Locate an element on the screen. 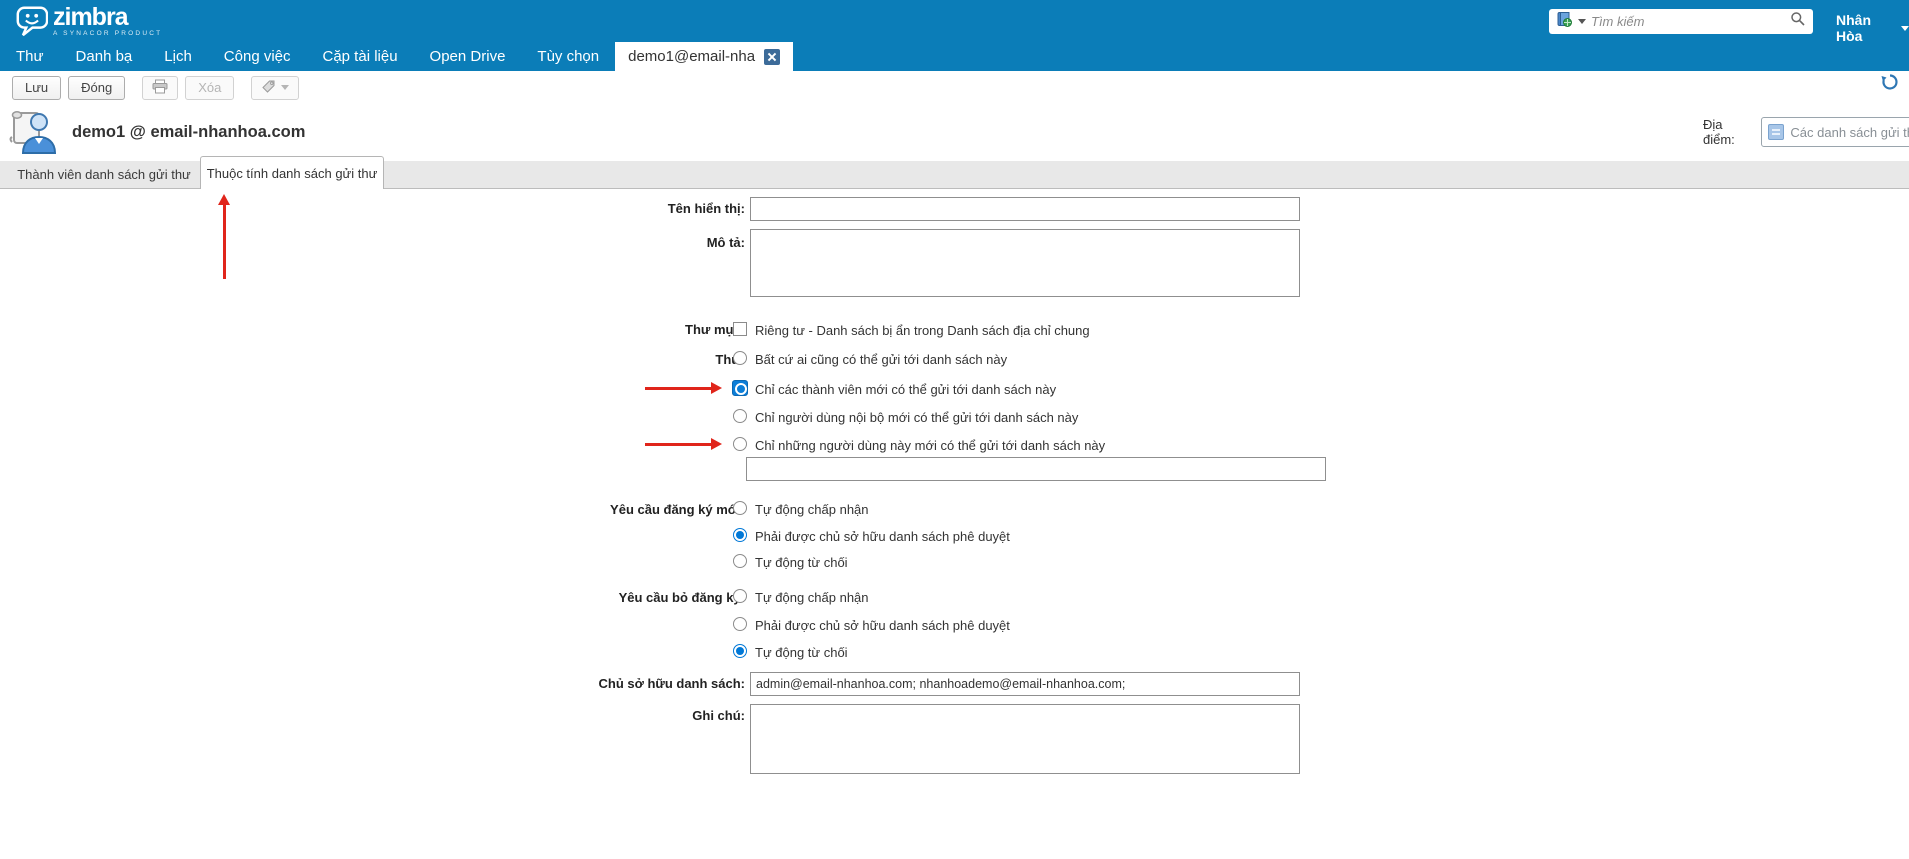  unsub-auto-accept-label: Tự động chấp nhận is located at coordinates (812, 597).